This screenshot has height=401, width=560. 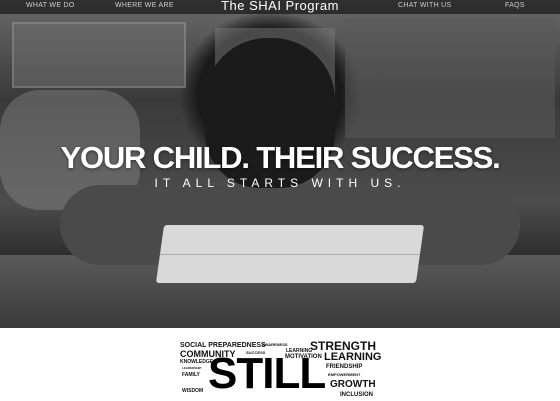 I want to click on word-cloud-word: WISDOM, so click(x=193, y=391).